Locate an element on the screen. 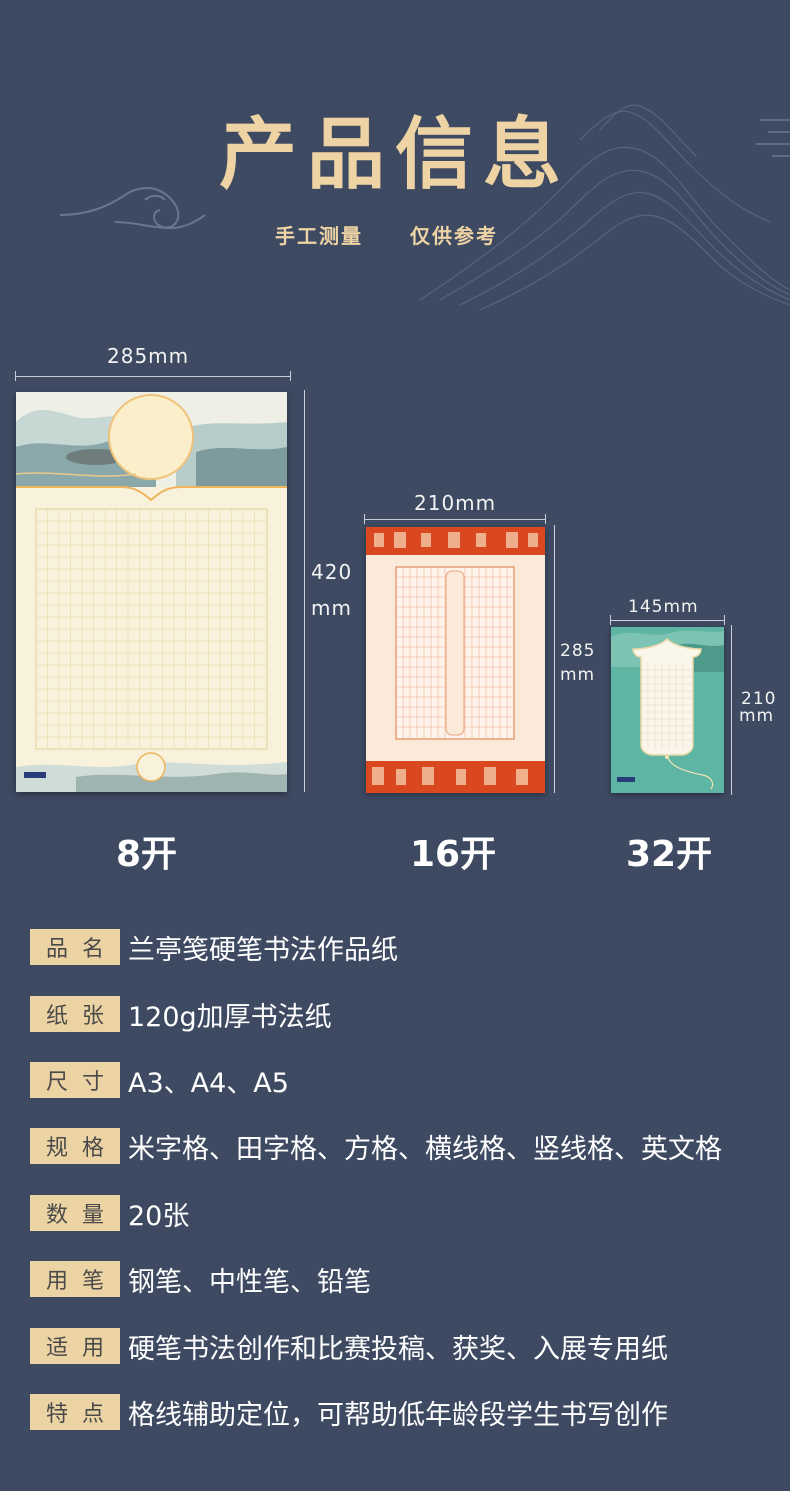  spec-row-quantity: 数量 20张 is located at coordinates (110, 1213).